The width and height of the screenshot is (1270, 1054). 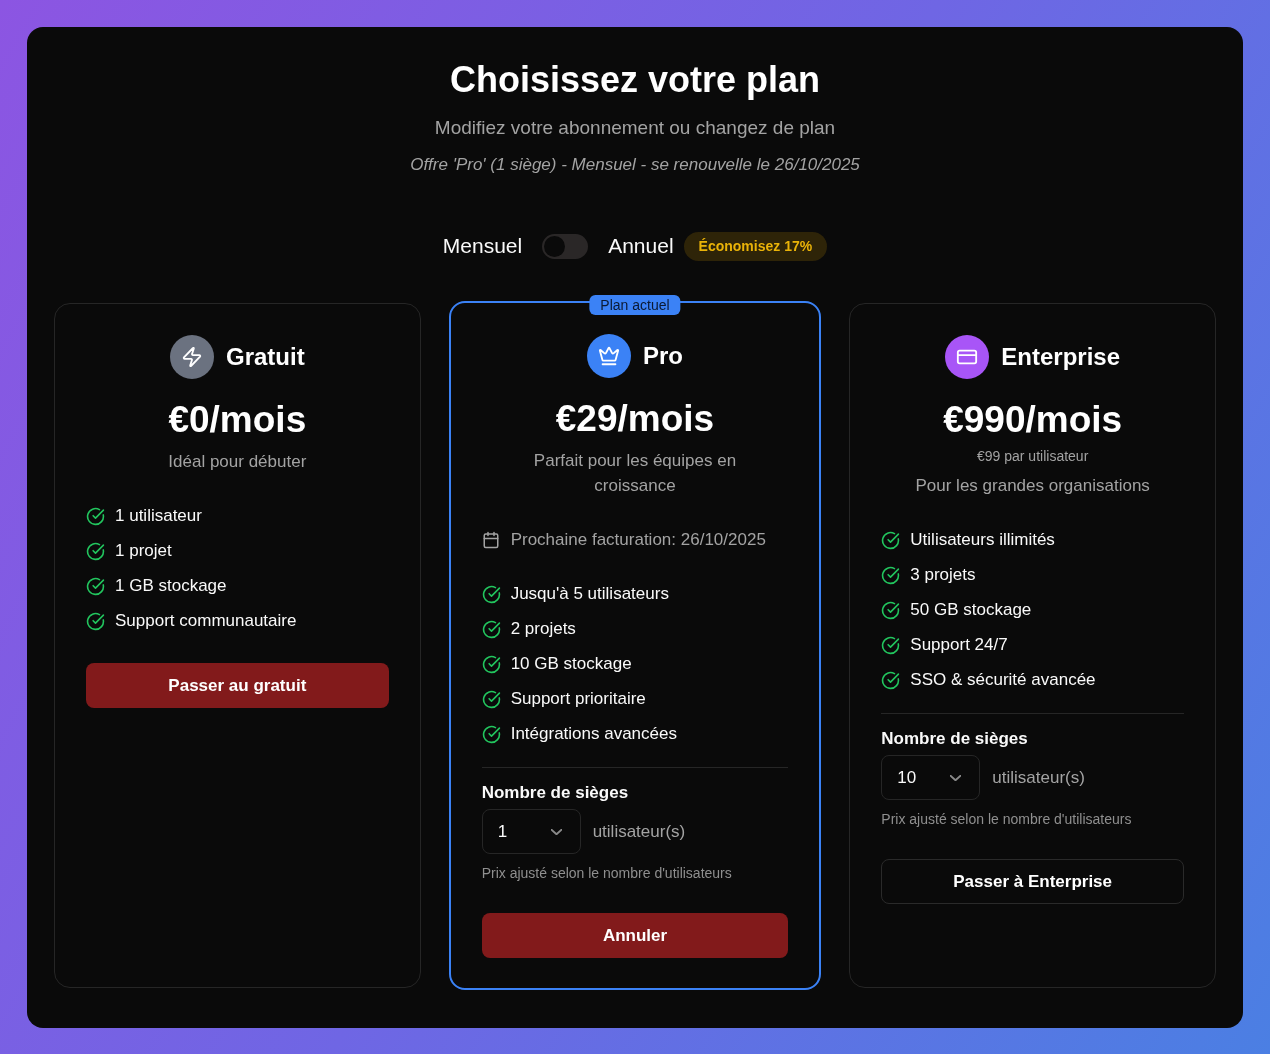 What do you see at coordinates (635, 165) in the screenshot?
I see `current-plan-summary: Offre 'Pro' (1 siège) - Mensuel - se renouvelle le 26/10/2025` at bounding box center [635, 165].